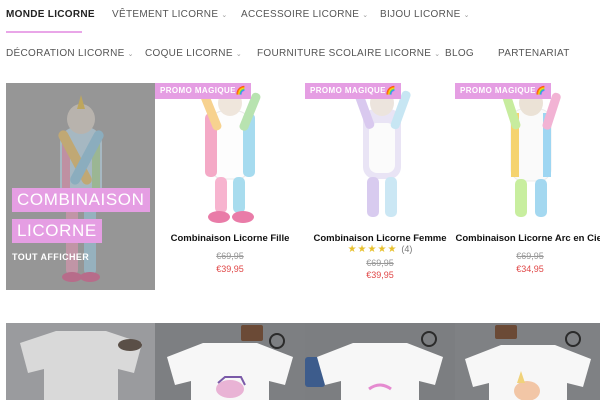 Image resolution: width=600 pixels, height=400 pixels. Describe the element at coordinates (372, 249) in the screenshot. I see `star-rating-icon: ★★★★★` at that location.